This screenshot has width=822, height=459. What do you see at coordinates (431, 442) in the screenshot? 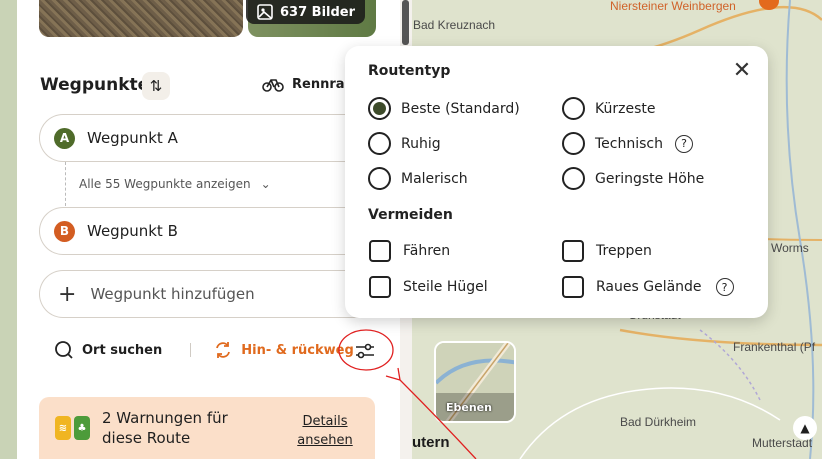
I see `map-label-kaiserslautern: utern` at bounding box center [431, 442].